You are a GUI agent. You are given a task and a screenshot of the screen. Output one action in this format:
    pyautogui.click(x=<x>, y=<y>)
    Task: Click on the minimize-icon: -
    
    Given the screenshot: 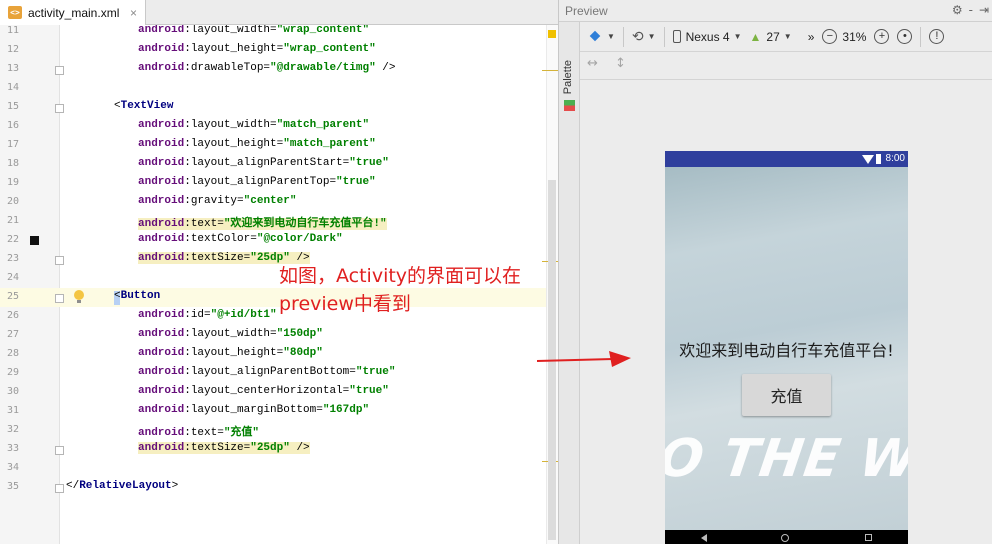 What is the action you would take?
    pyautogui.click(x=971, y=10)
    